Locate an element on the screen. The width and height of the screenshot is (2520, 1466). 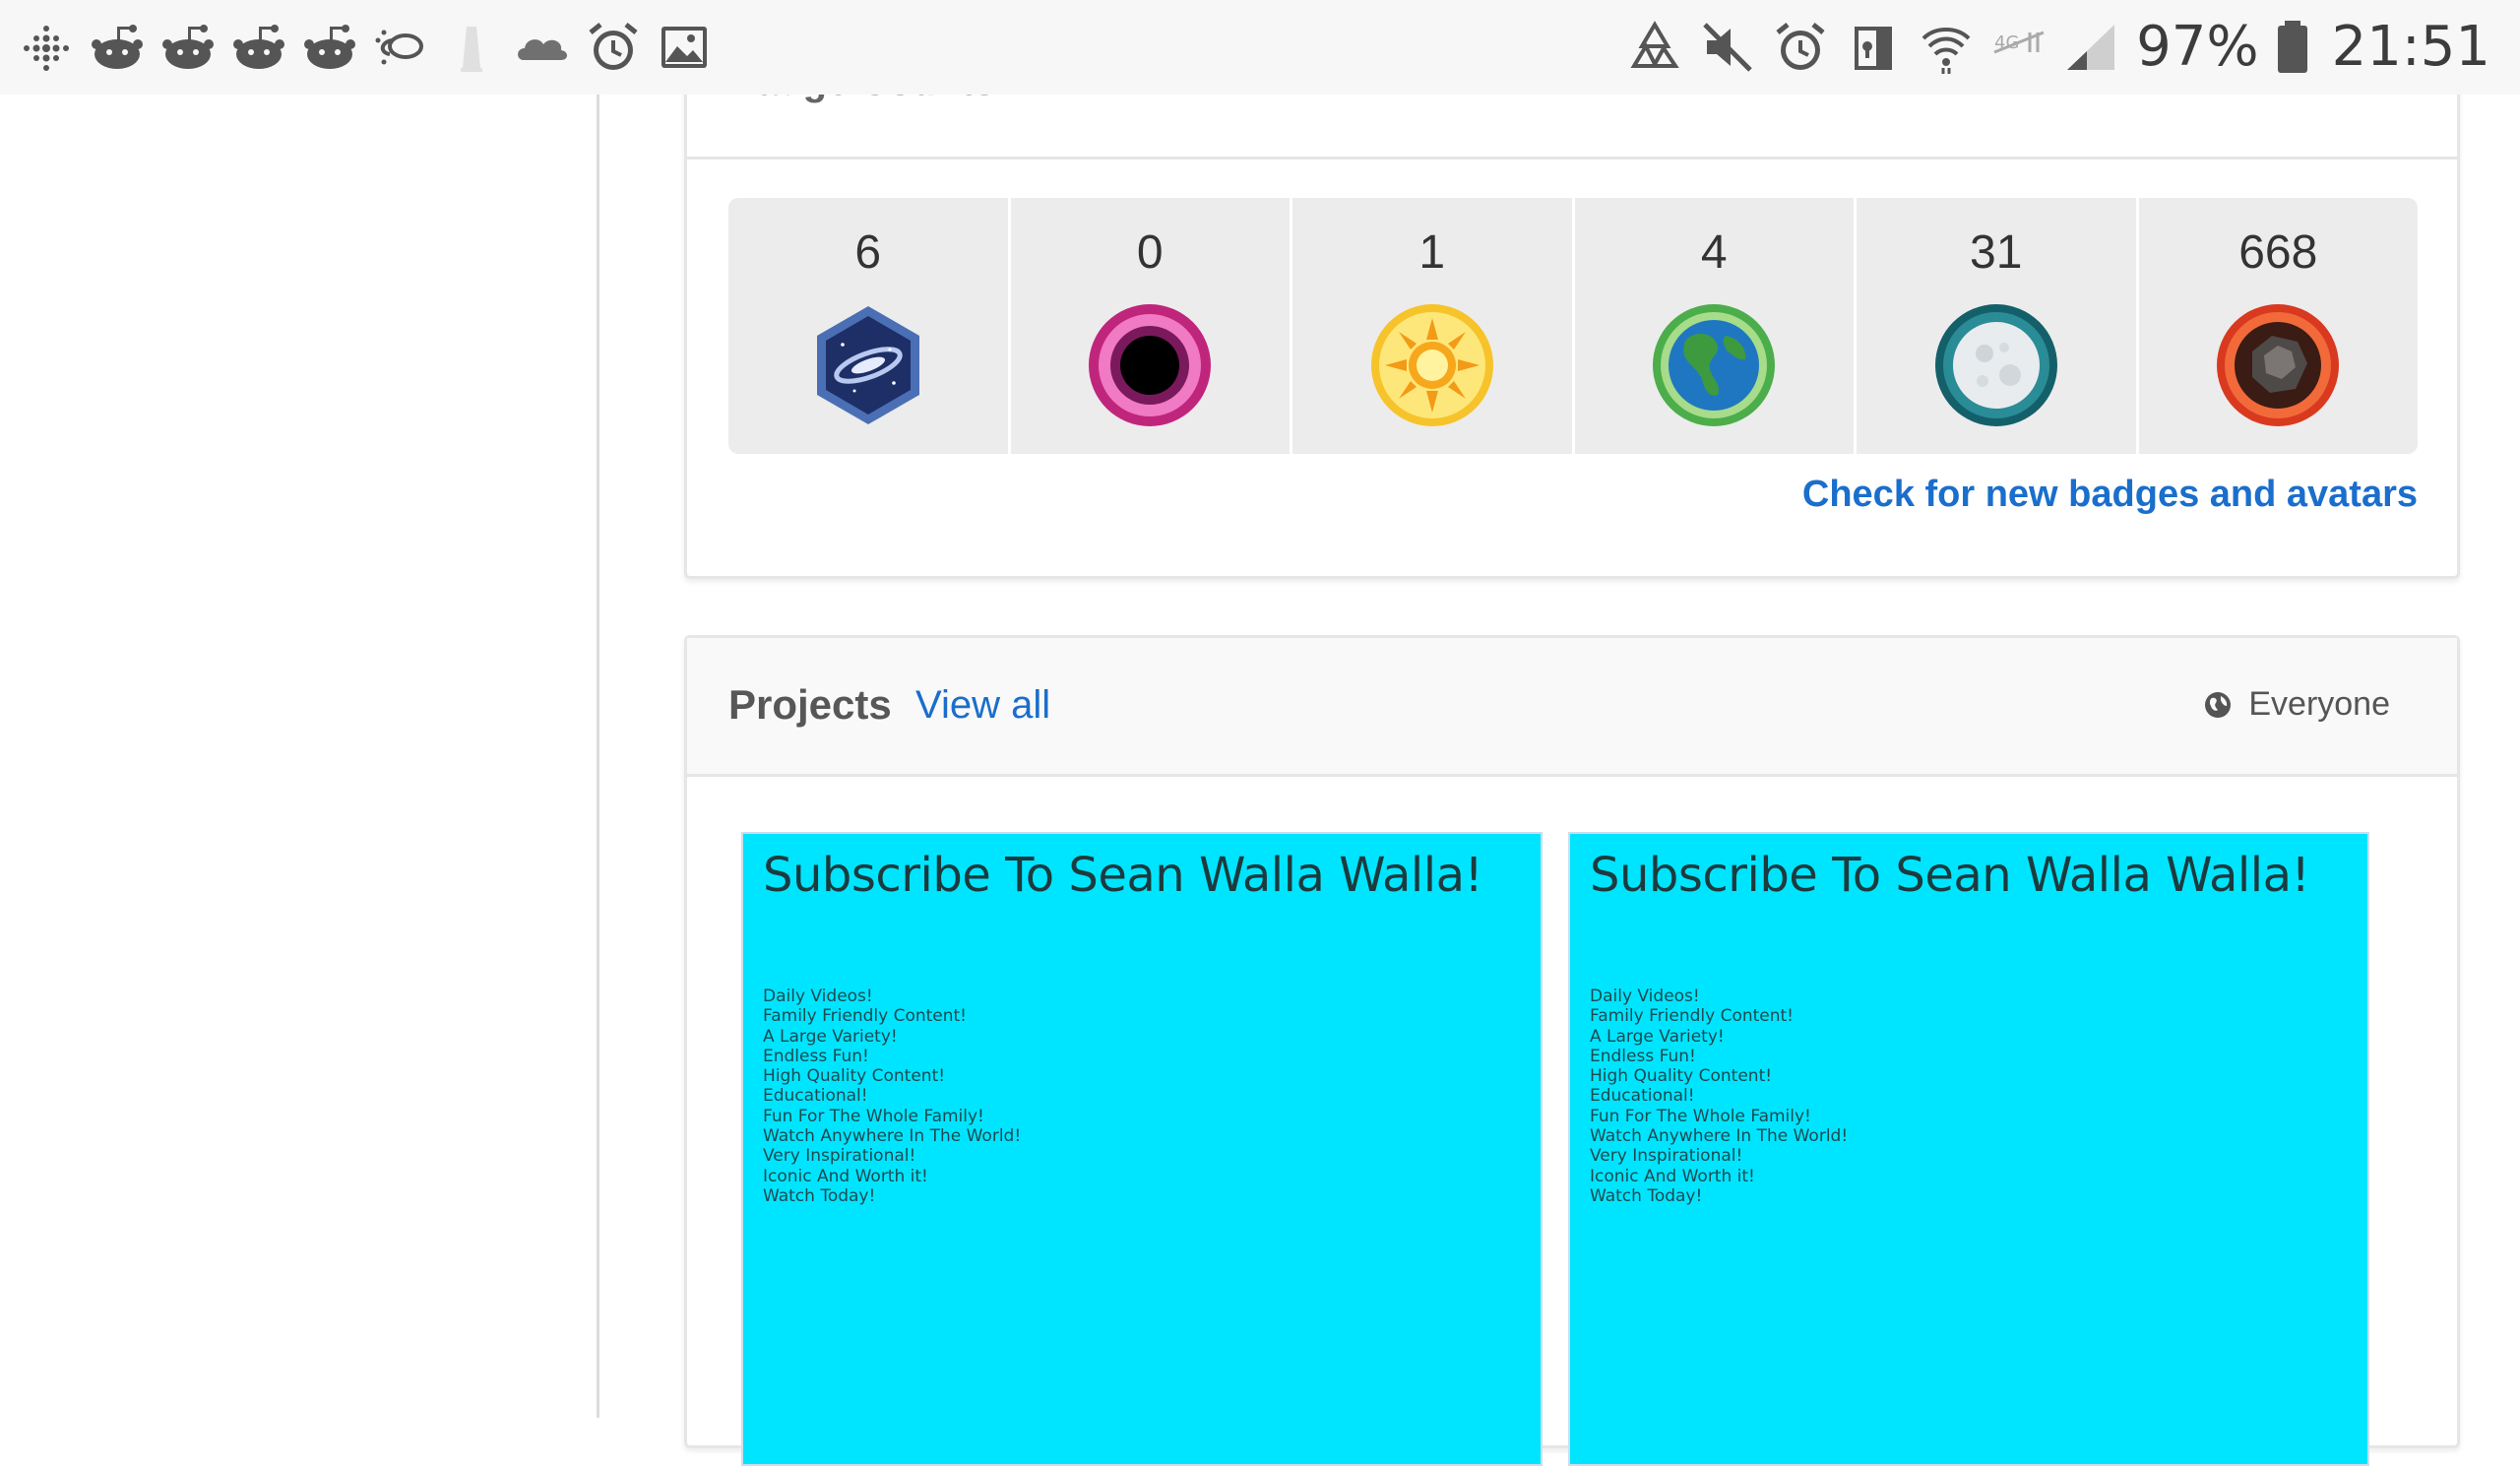
lock-icon is located at coordinates (1873, 48).